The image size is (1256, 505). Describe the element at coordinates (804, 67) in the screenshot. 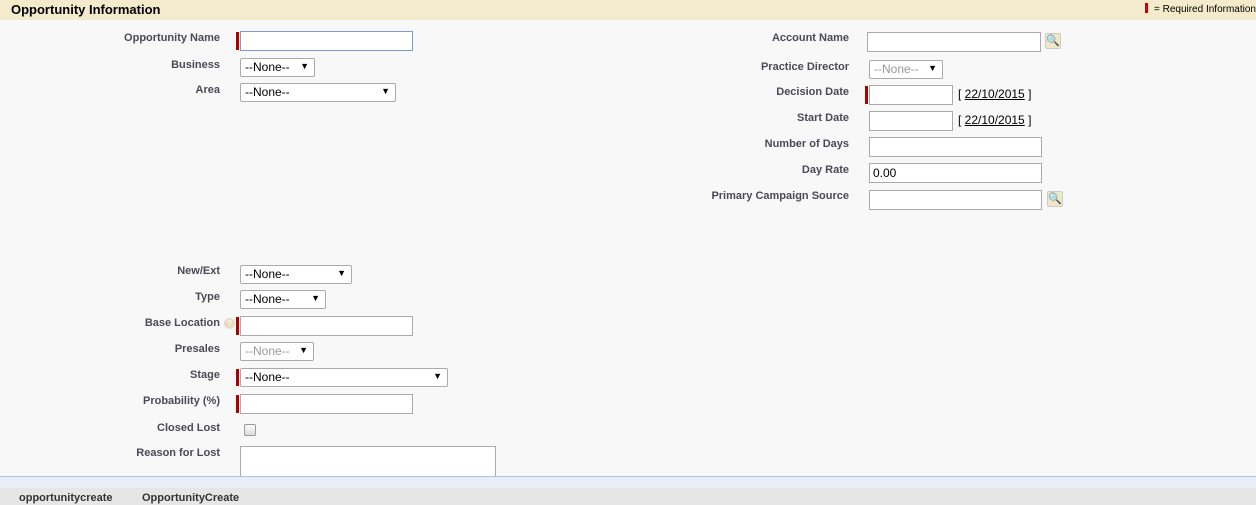

I see `practice-director-label: Practice Director` at that location.